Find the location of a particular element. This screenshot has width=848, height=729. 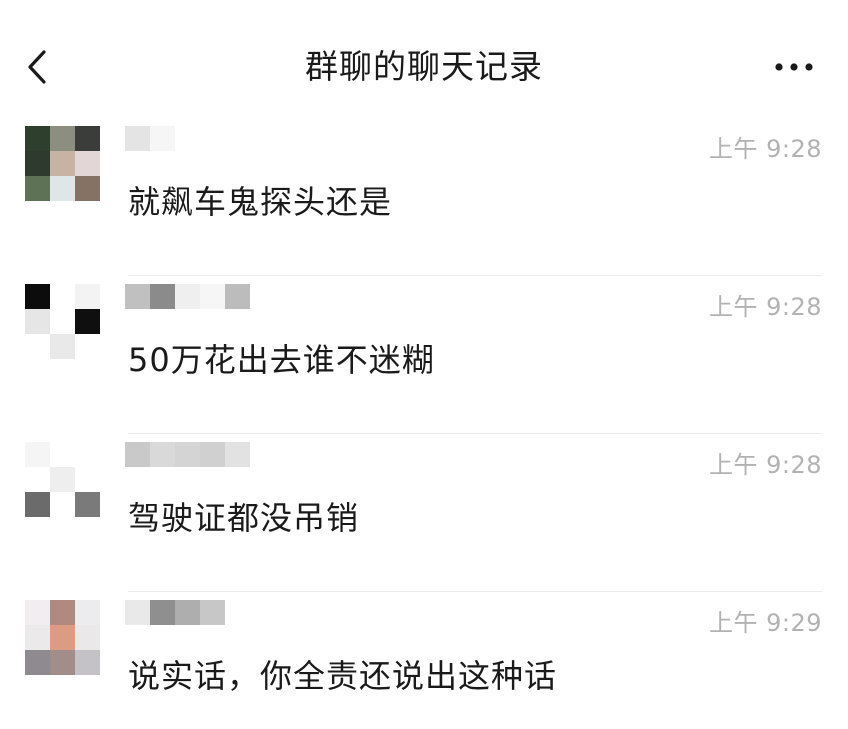

message-text: 50万花出去谁不迷糊 is located at coordinates (281, 360).